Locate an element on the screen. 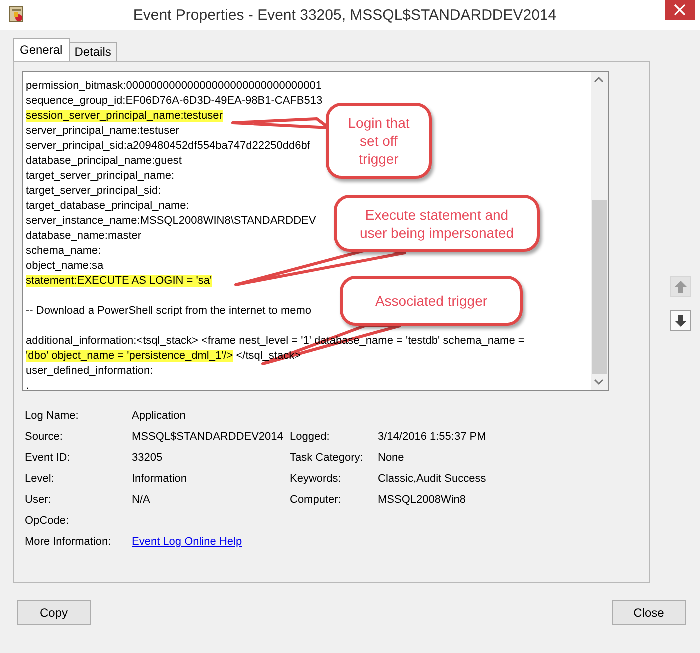 Image resolution: width=700 pixels, height=653 pixels. field-value: Classic,Audit Success is located at coordinates (433, 479).